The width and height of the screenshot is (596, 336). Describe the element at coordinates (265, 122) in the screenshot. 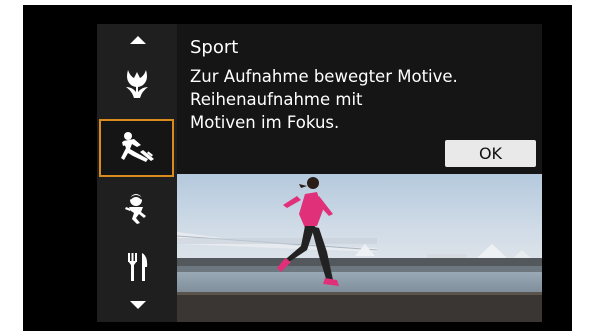

I see `mode-description-line: Motiven im Fokus.` at that location.